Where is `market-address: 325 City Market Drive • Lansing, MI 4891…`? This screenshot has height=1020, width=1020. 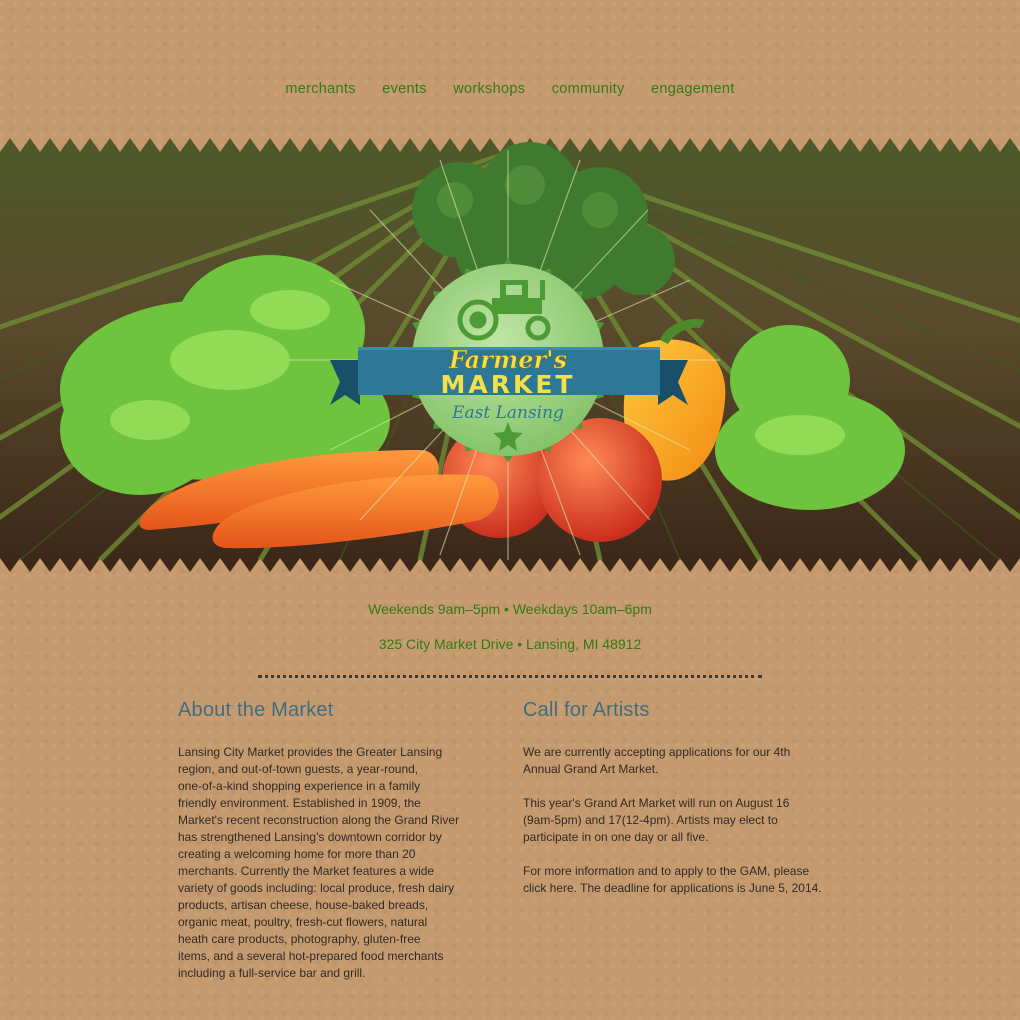 market-address: 325 City Market Drive • Lansing, MI 4891… is located at coordinates (510, 644).